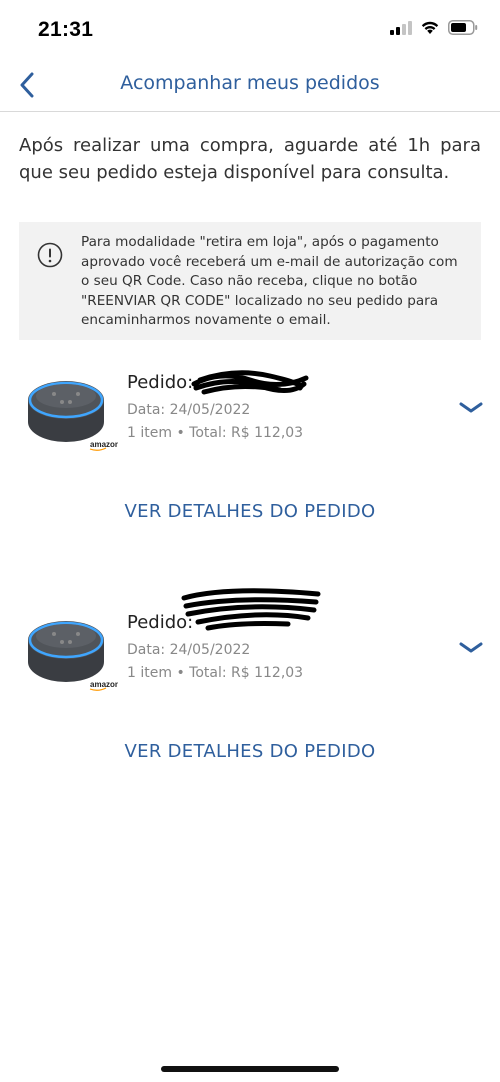 Image resolution: width=500 pixels, height=1082 pixels. I want to click on wifi-icon, so click(430, 27).